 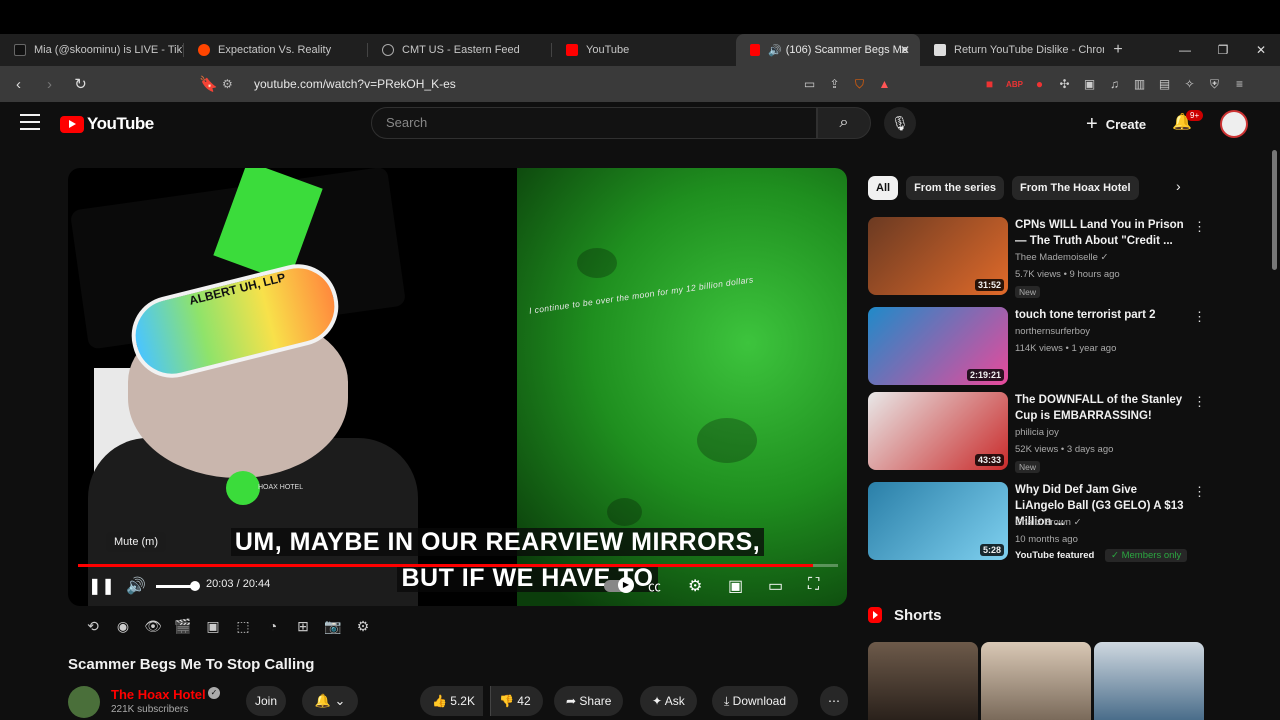 What do you see at coordinates (1189, 84) in the screenshot?
I see `ai-icon: ✧` at bounding box center [1189, 84].